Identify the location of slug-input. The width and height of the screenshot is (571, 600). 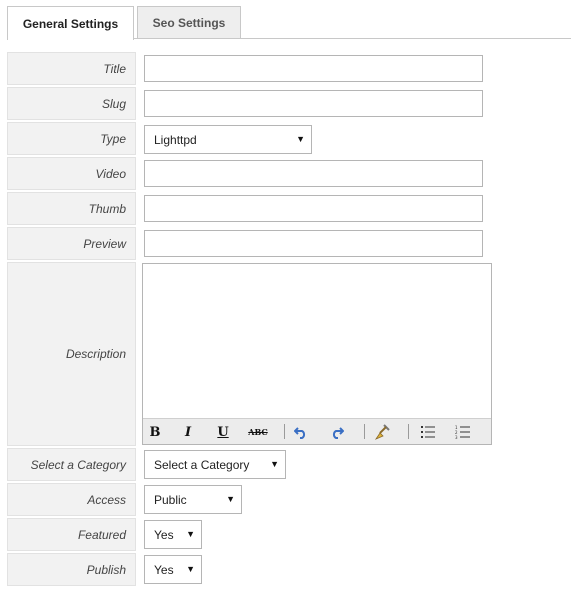
(313, 103).